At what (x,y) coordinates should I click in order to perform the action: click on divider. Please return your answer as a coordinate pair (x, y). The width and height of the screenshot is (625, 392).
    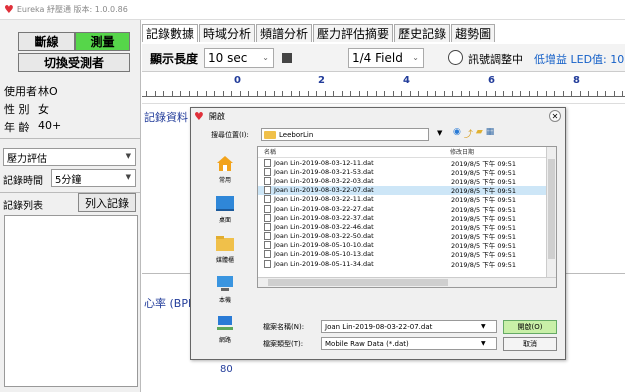
    Looking at the image, I should click on (70, 138).